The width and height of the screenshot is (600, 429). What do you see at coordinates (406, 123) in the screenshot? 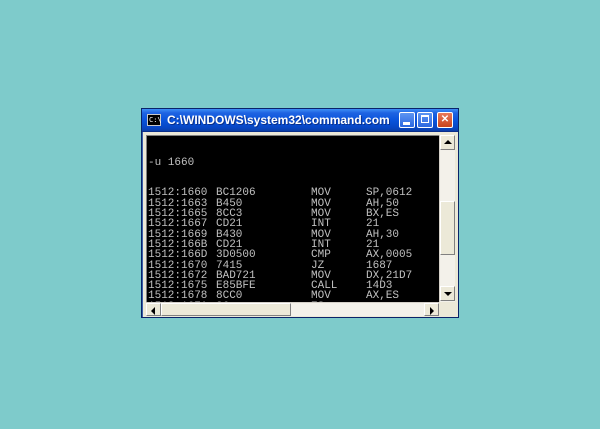
I see `minimize-icon` at bounding box center [406, 123].